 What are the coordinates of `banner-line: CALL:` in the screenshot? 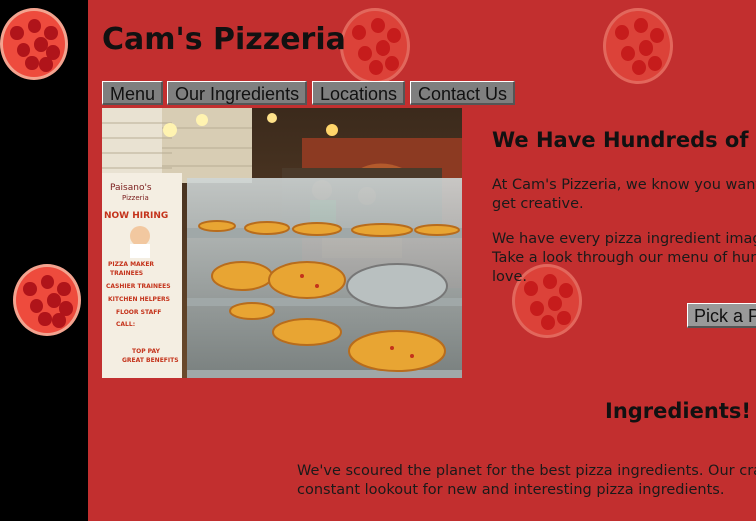 It's located at (125, 324).